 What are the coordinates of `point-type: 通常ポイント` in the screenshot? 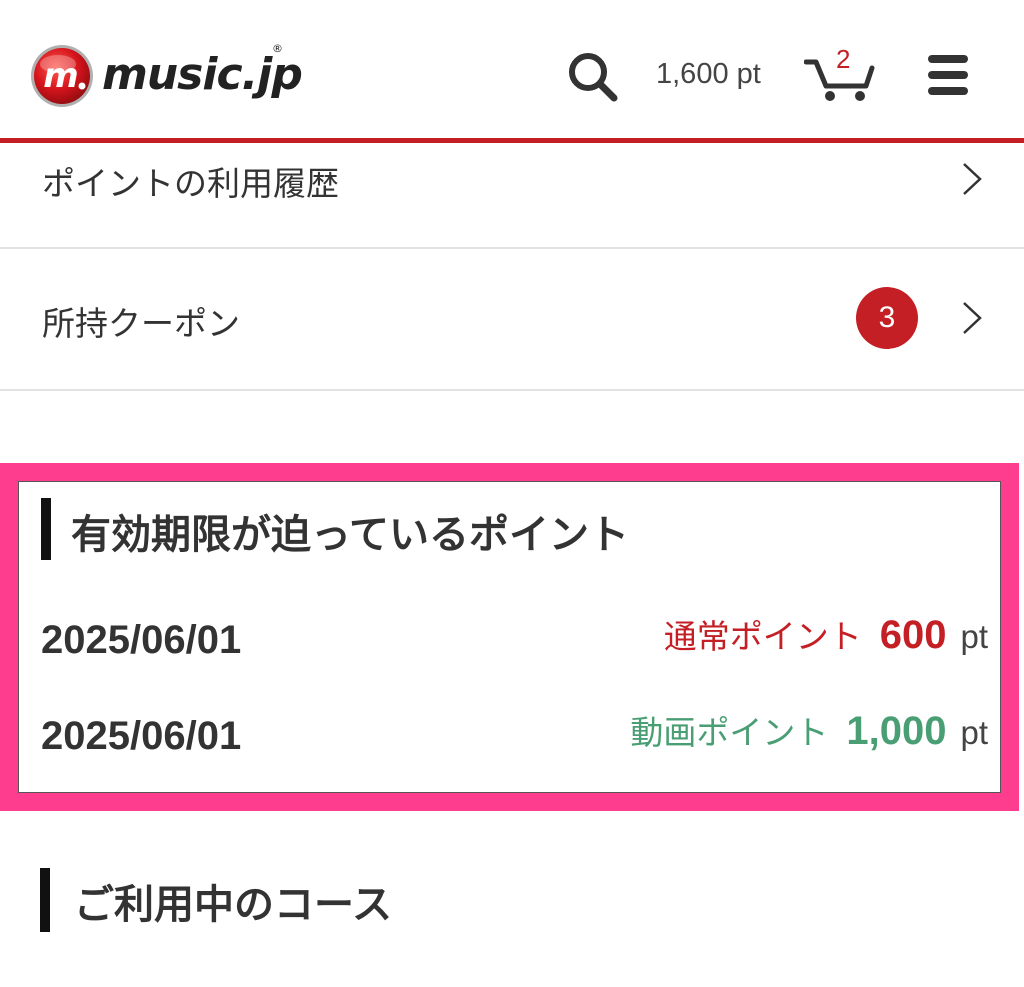 It's located at (762, 636).